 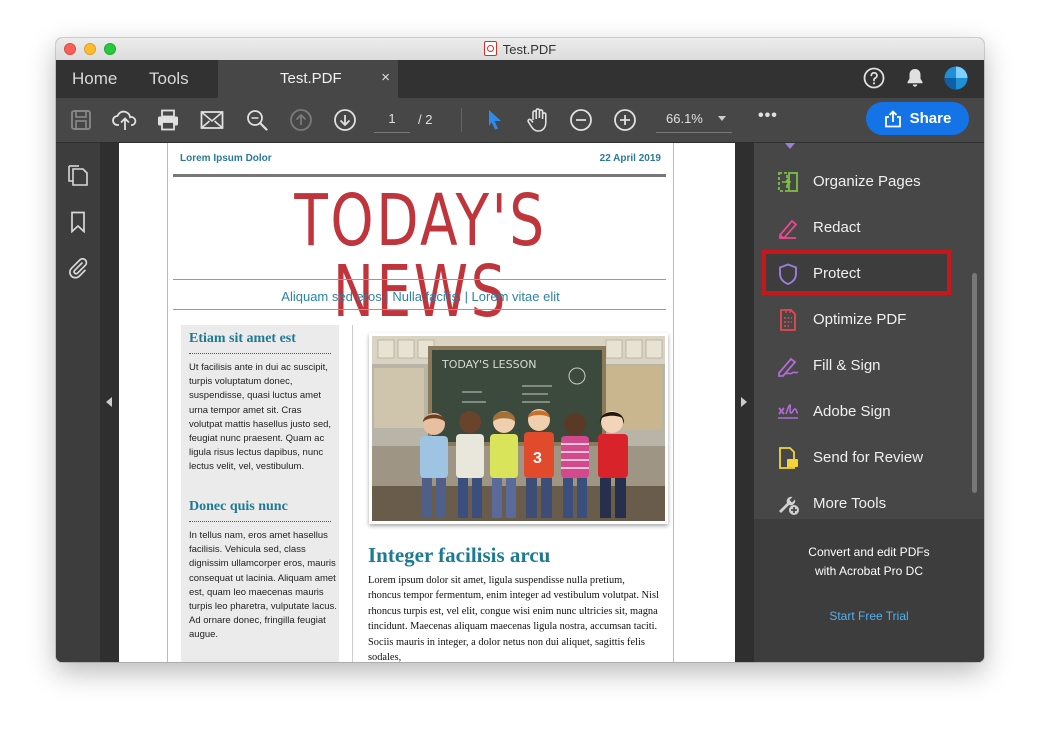 What do you see at coordinates (520, 79) in the screenshot?
I see `tab-bar: Home Tools Test.PDF ×` at bounding box center [520, 79].